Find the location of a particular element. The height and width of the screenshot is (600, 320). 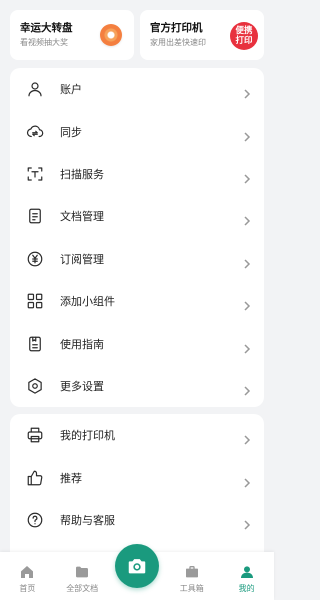

tab-label: 全部文档 is located at coordinates (82, 588).